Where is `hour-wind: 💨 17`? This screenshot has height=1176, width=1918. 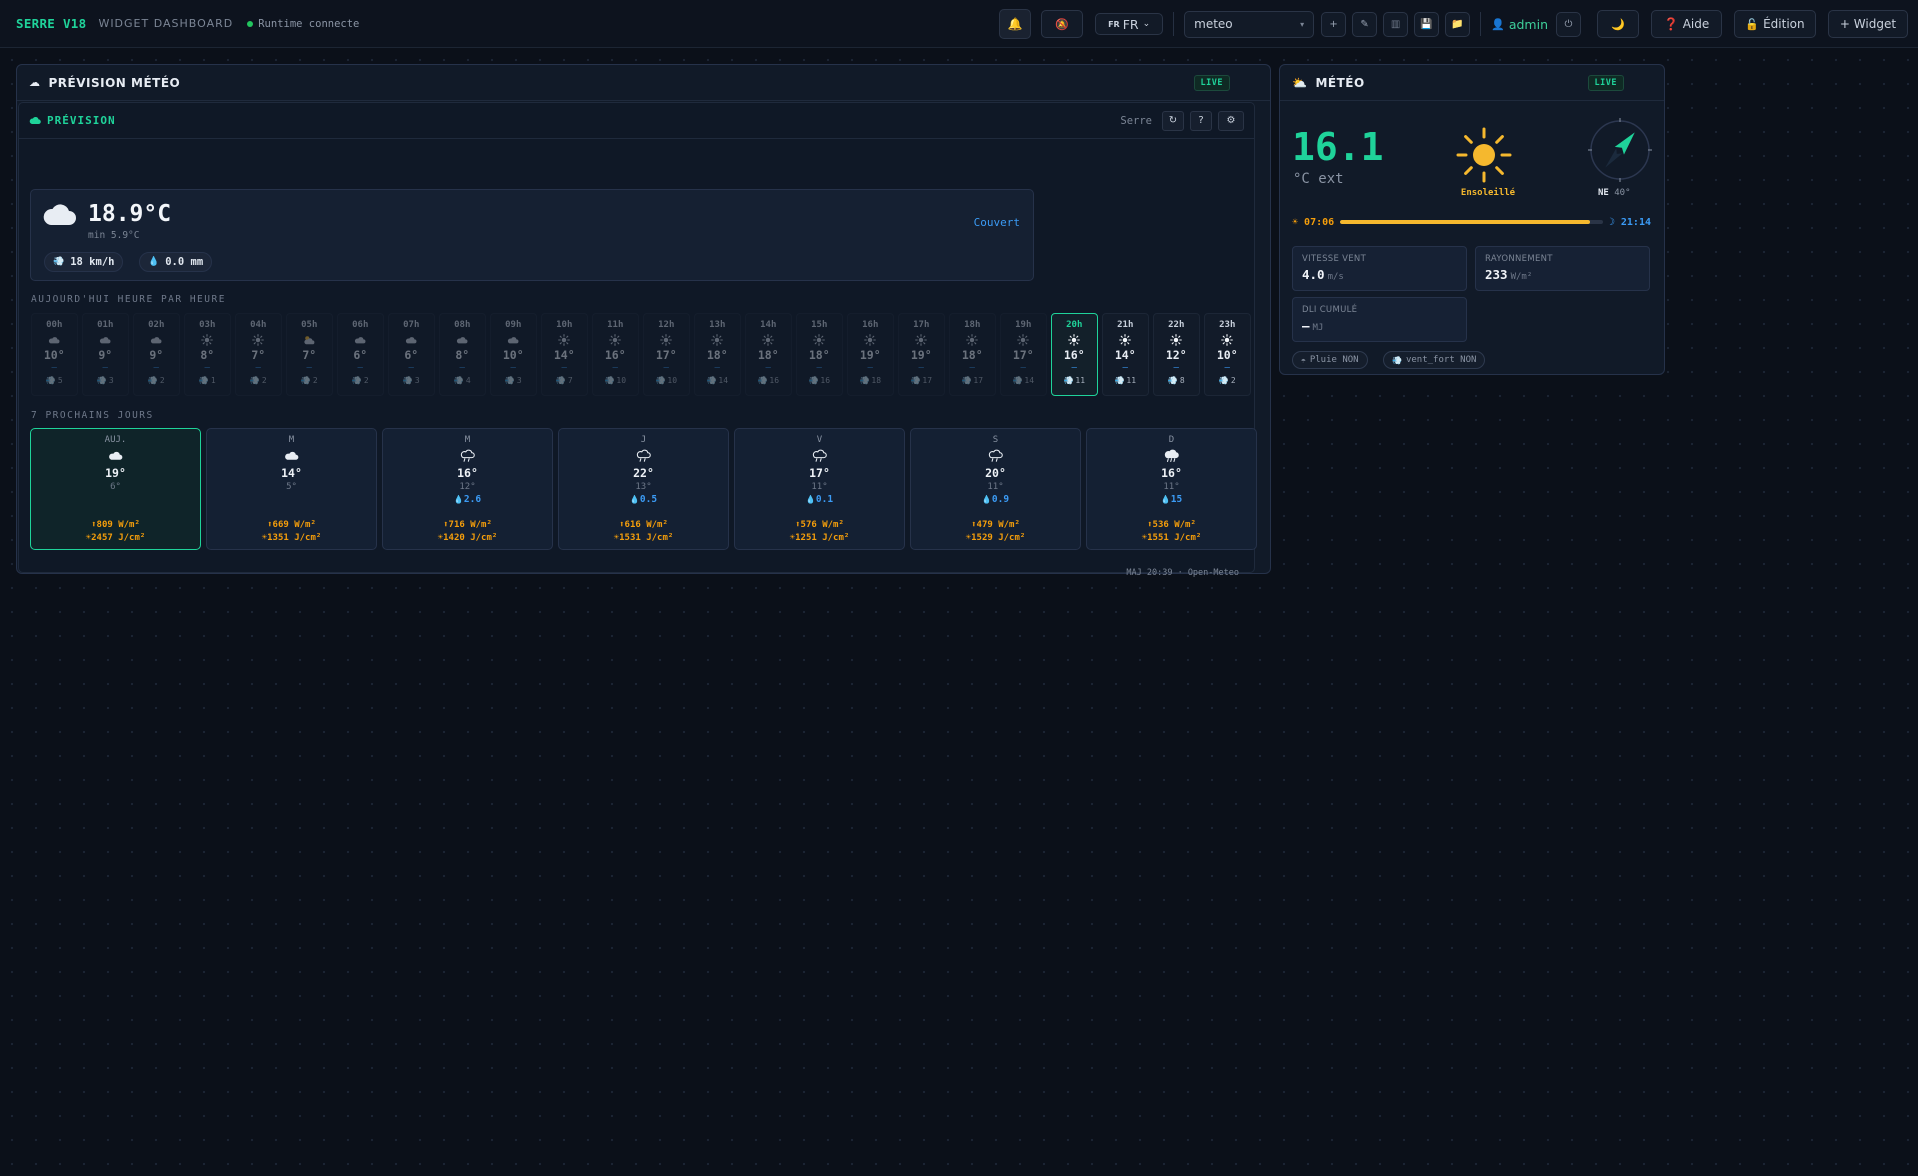
hour-wind: 💨 17 is located at coordinates (972, 380).